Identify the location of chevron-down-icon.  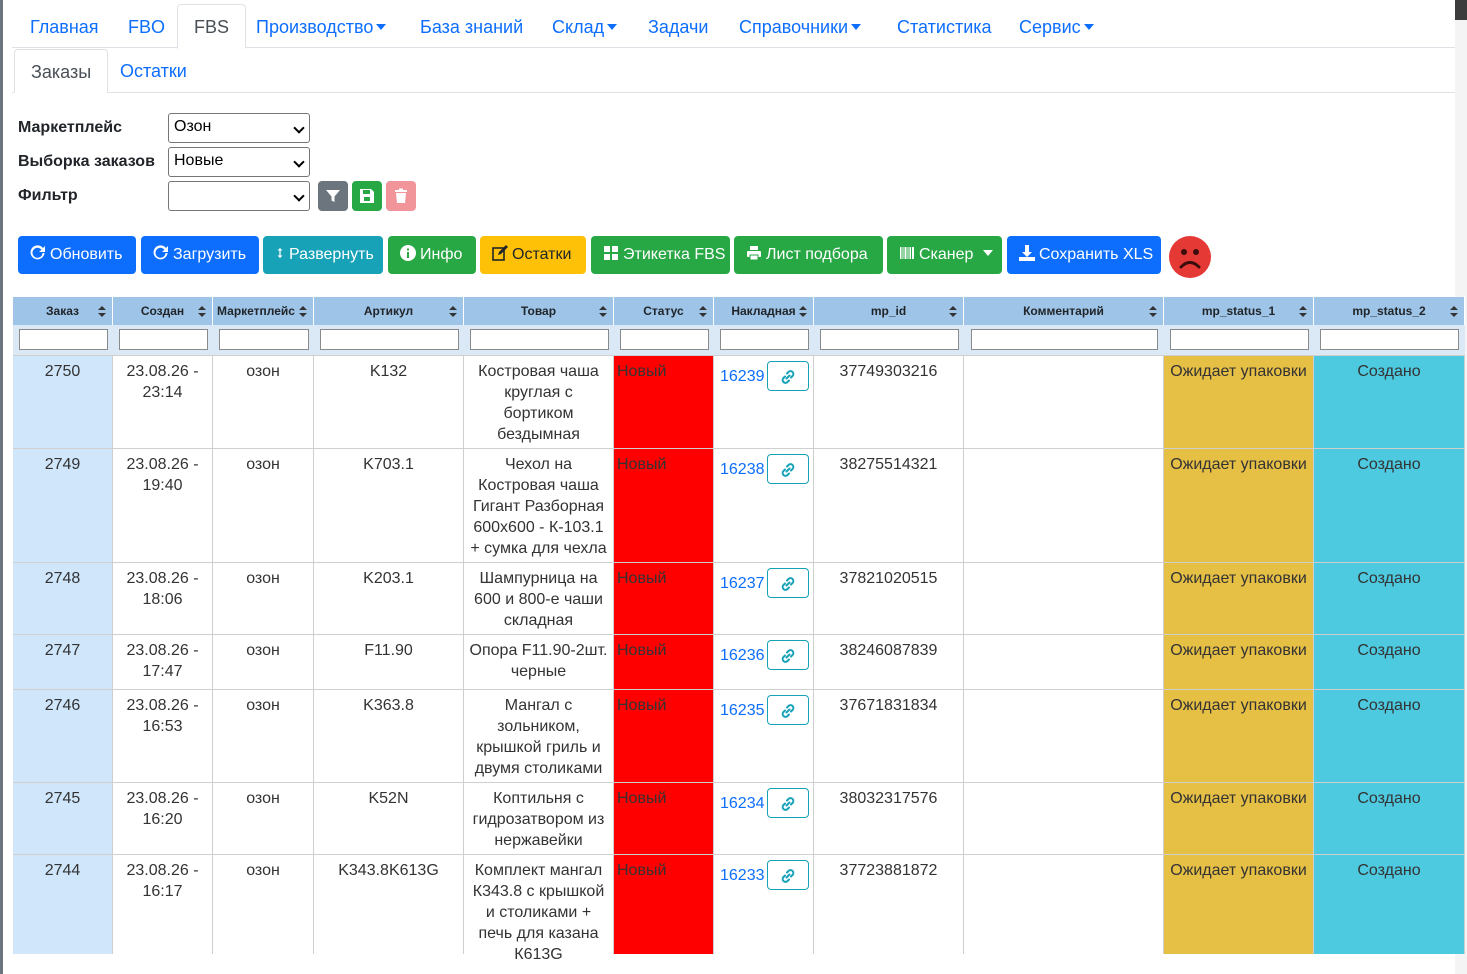
(299, 162).